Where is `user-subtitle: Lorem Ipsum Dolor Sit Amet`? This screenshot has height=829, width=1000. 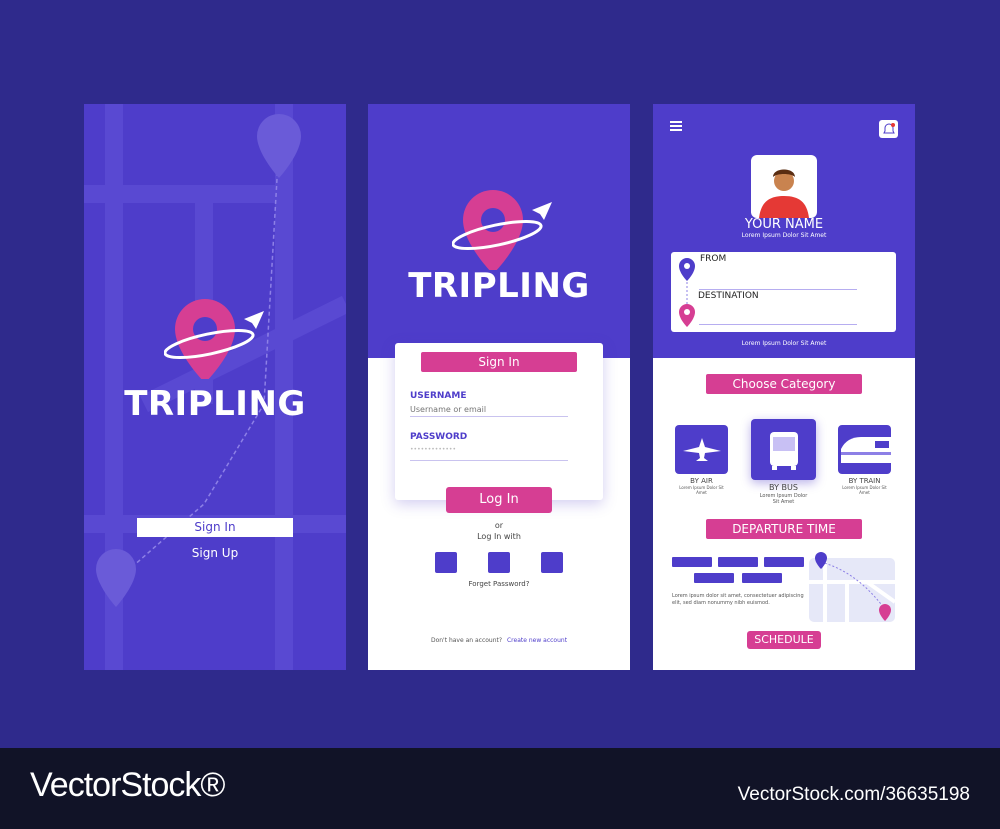
user-subtitle: Lorem Ipsum Dolor Sit Amet is located at coordinates (784, 235).